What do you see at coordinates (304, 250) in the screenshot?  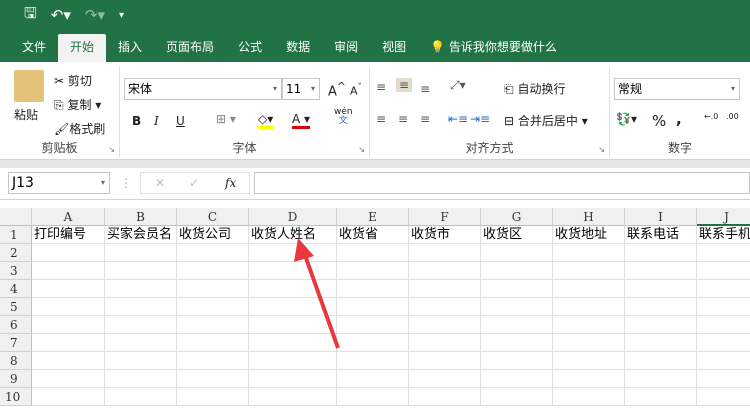 I see `arrow-head` at bounding box center [304, 250].